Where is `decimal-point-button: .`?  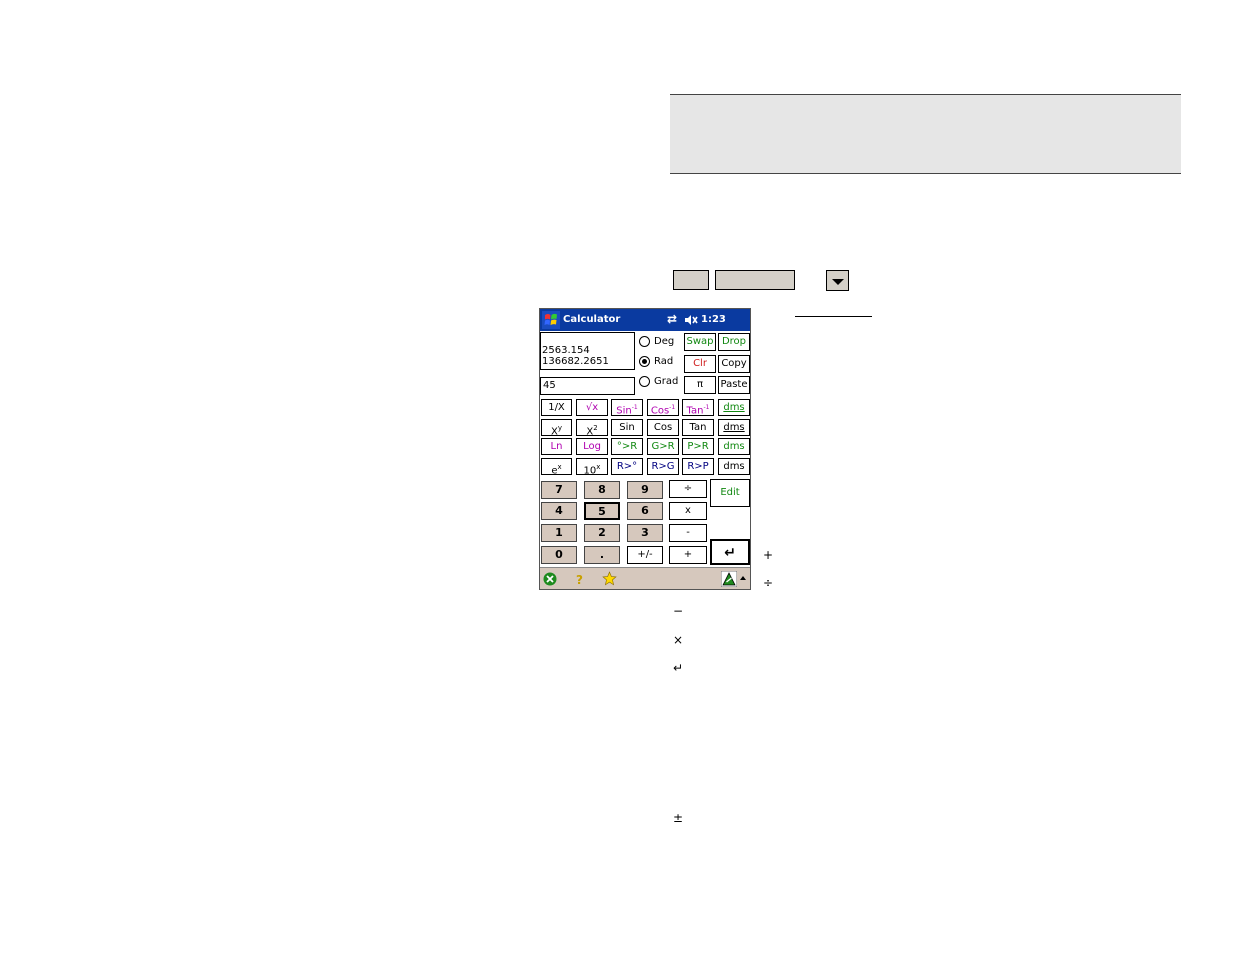
decimal-point-button: . is located at coordinates (602, 555).